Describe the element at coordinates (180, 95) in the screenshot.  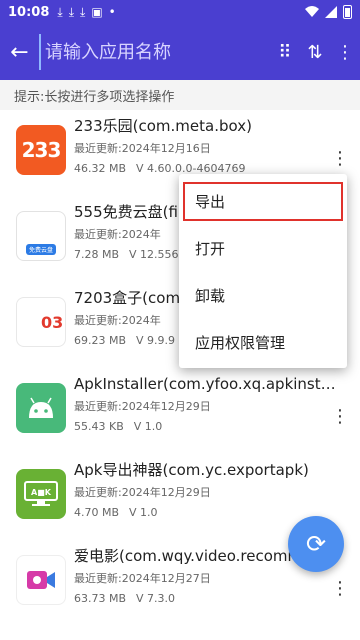
I see `hint-bar: 提示:长按进行多项选择操作` at that location.